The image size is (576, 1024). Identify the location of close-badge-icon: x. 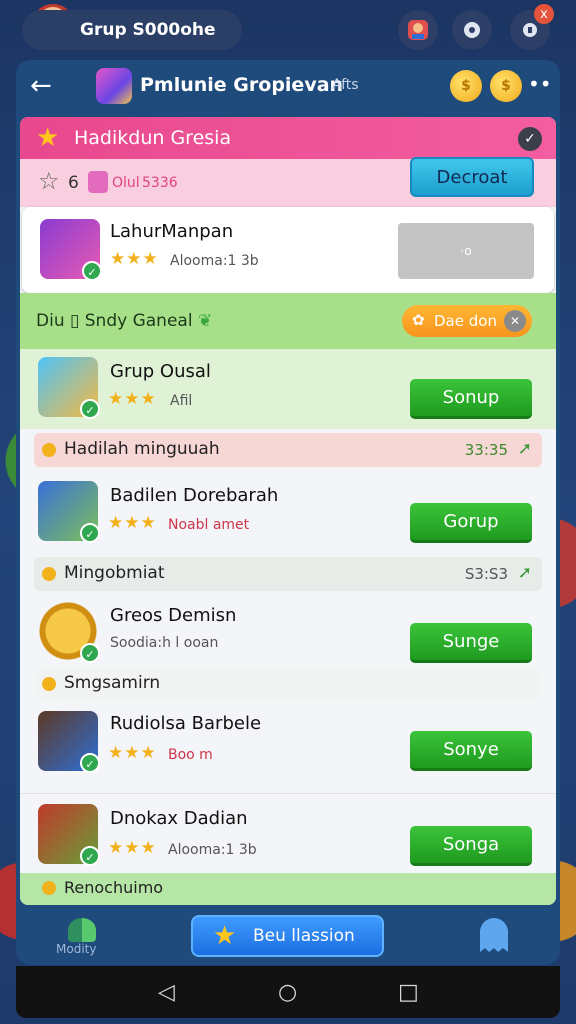
(544, 14).